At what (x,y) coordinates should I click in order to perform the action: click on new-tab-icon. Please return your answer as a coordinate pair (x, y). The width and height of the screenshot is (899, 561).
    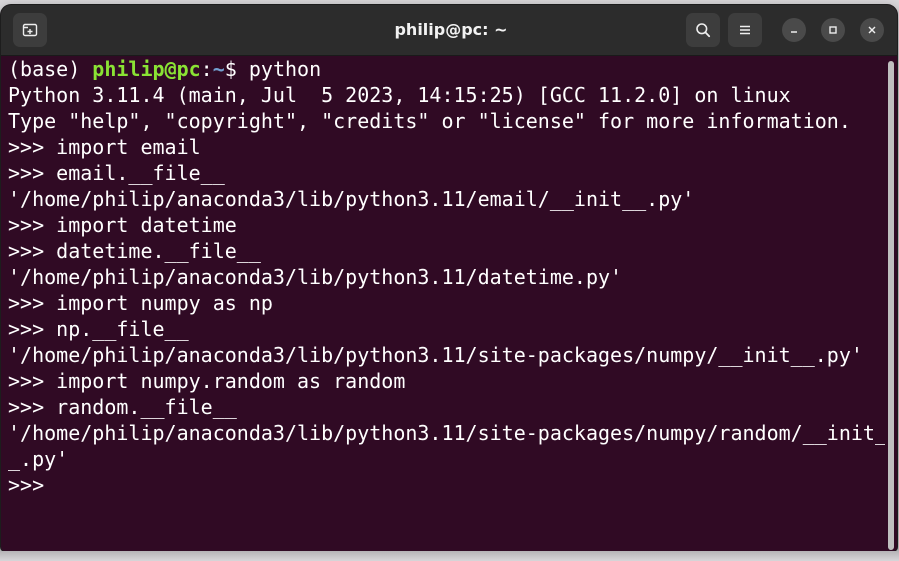
    Looking at the image, I should click on (30, 30).